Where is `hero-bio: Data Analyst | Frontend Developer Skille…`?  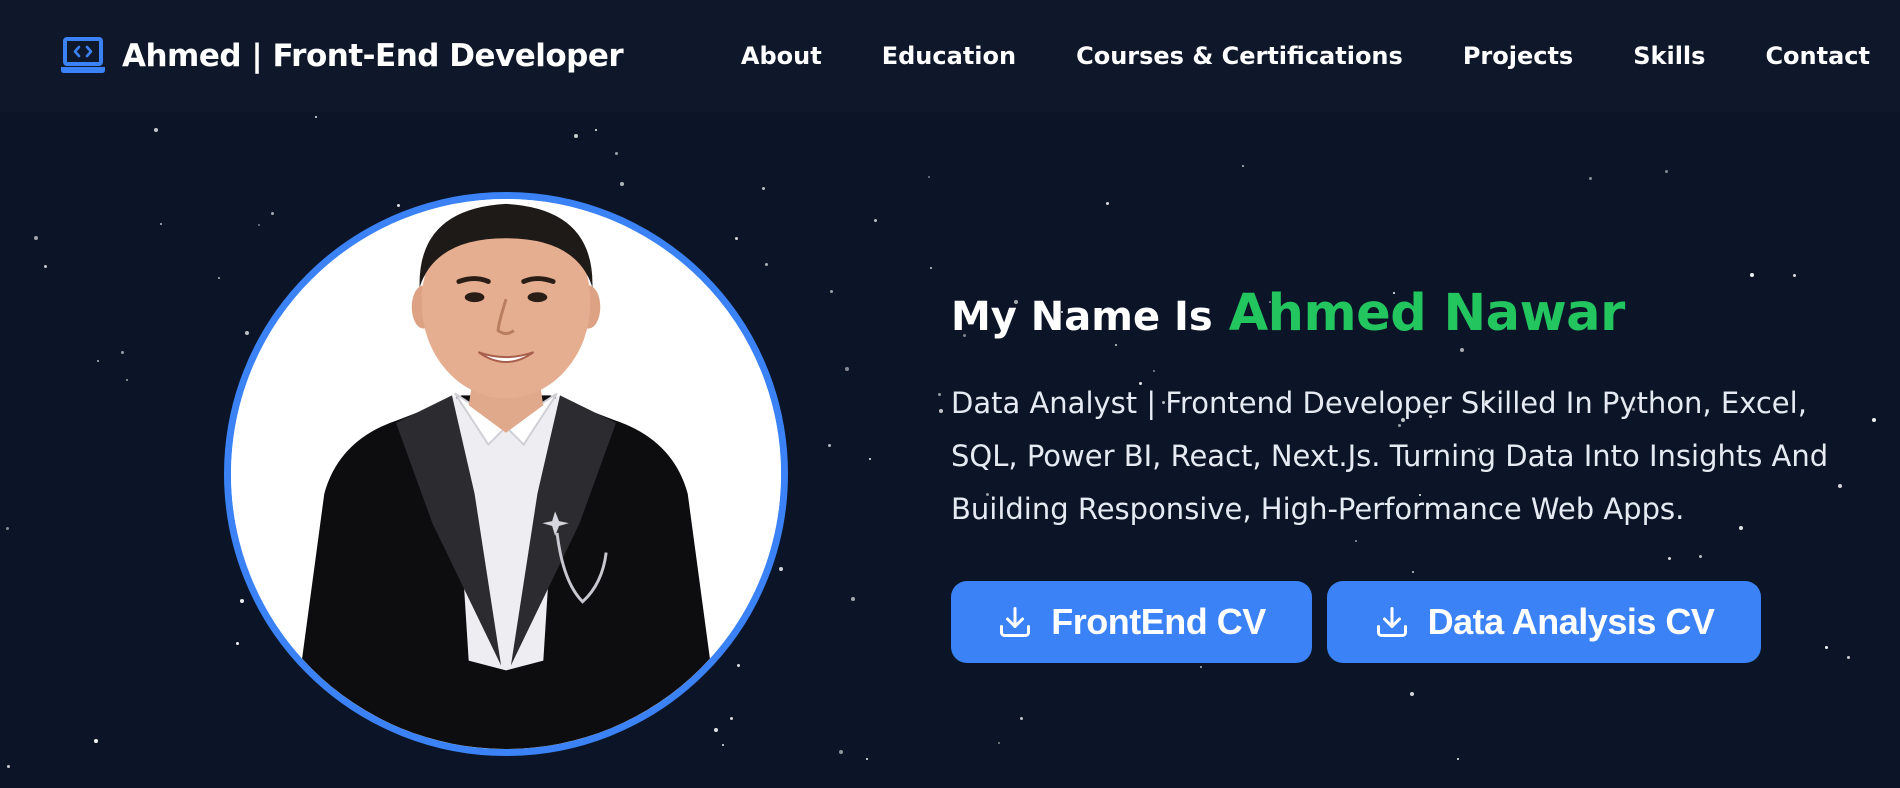 hero-bio: Data Analyst | Frontend Developer Skille… is located at coordinates (1390, 456).